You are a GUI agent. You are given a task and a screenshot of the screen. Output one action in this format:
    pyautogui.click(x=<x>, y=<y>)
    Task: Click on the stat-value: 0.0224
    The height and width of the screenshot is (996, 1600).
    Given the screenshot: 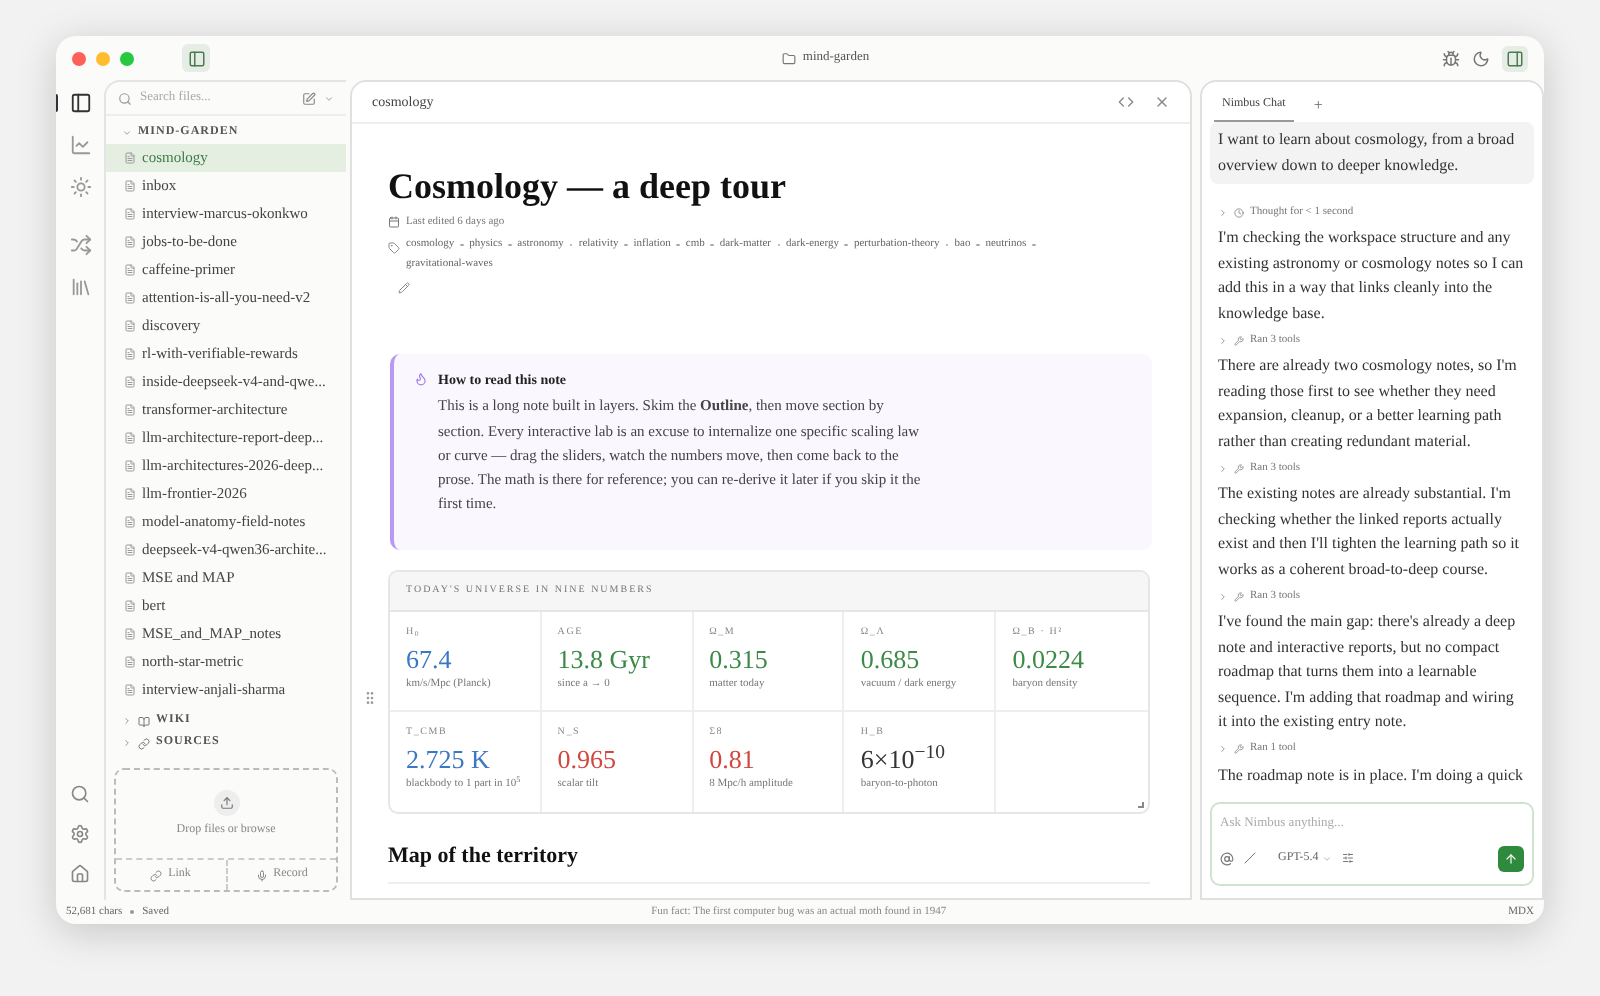 What is the action you would take?
    pyautogui.click(x=1048, y=659)
    